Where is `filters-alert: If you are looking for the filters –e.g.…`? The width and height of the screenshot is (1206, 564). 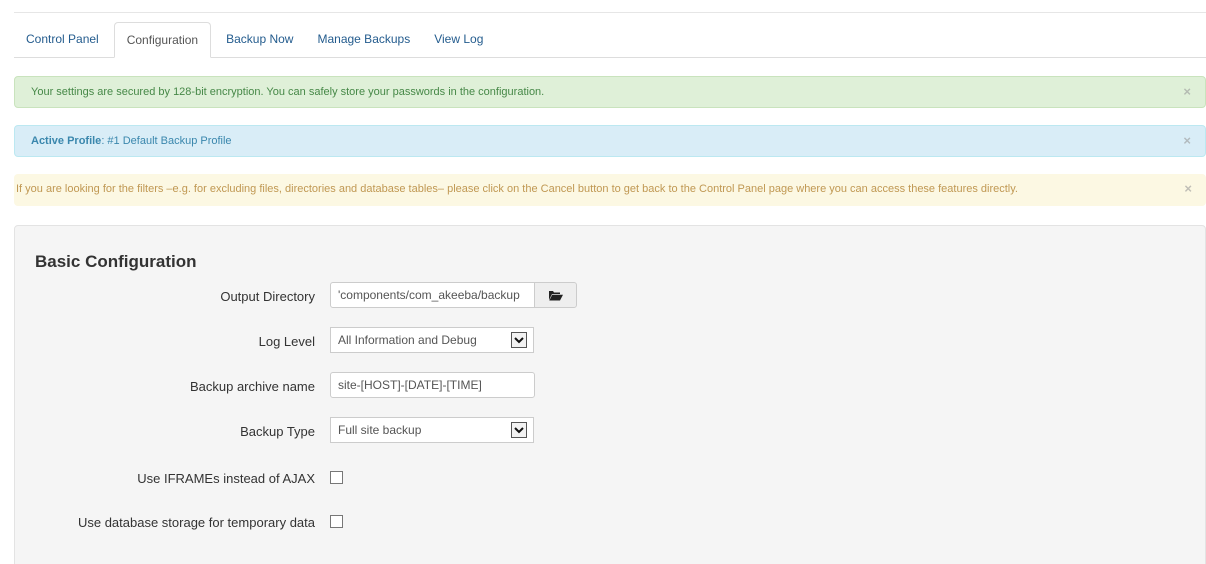
filters-alert: If you are looking for the filters –e.g.… is located at coordinates (610, 190).